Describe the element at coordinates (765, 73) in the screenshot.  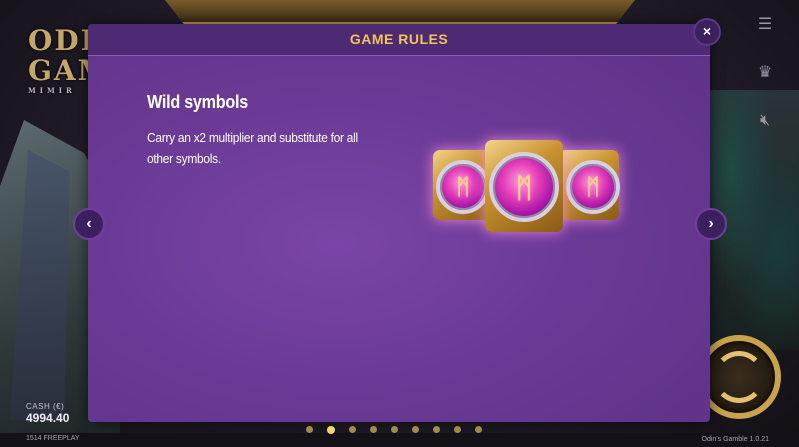
I see `trophy-icon: ♛` at that location.